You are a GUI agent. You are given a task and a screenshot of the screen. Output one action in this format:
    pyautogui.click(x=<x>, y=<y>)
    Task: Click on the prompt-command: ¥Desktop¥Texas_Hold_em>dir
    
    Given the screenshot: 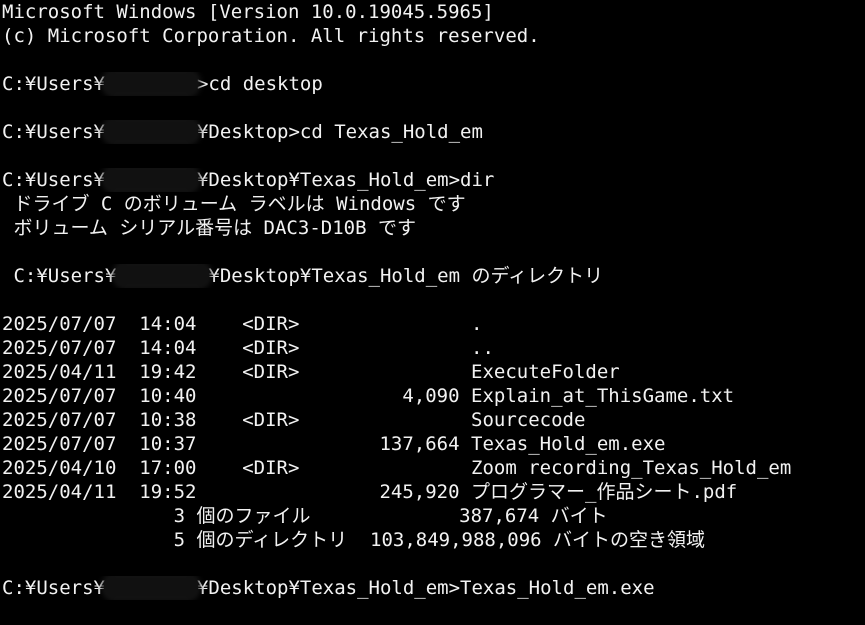 What is the action you would take?
    pyautogui.click(x=345, y=180)
    